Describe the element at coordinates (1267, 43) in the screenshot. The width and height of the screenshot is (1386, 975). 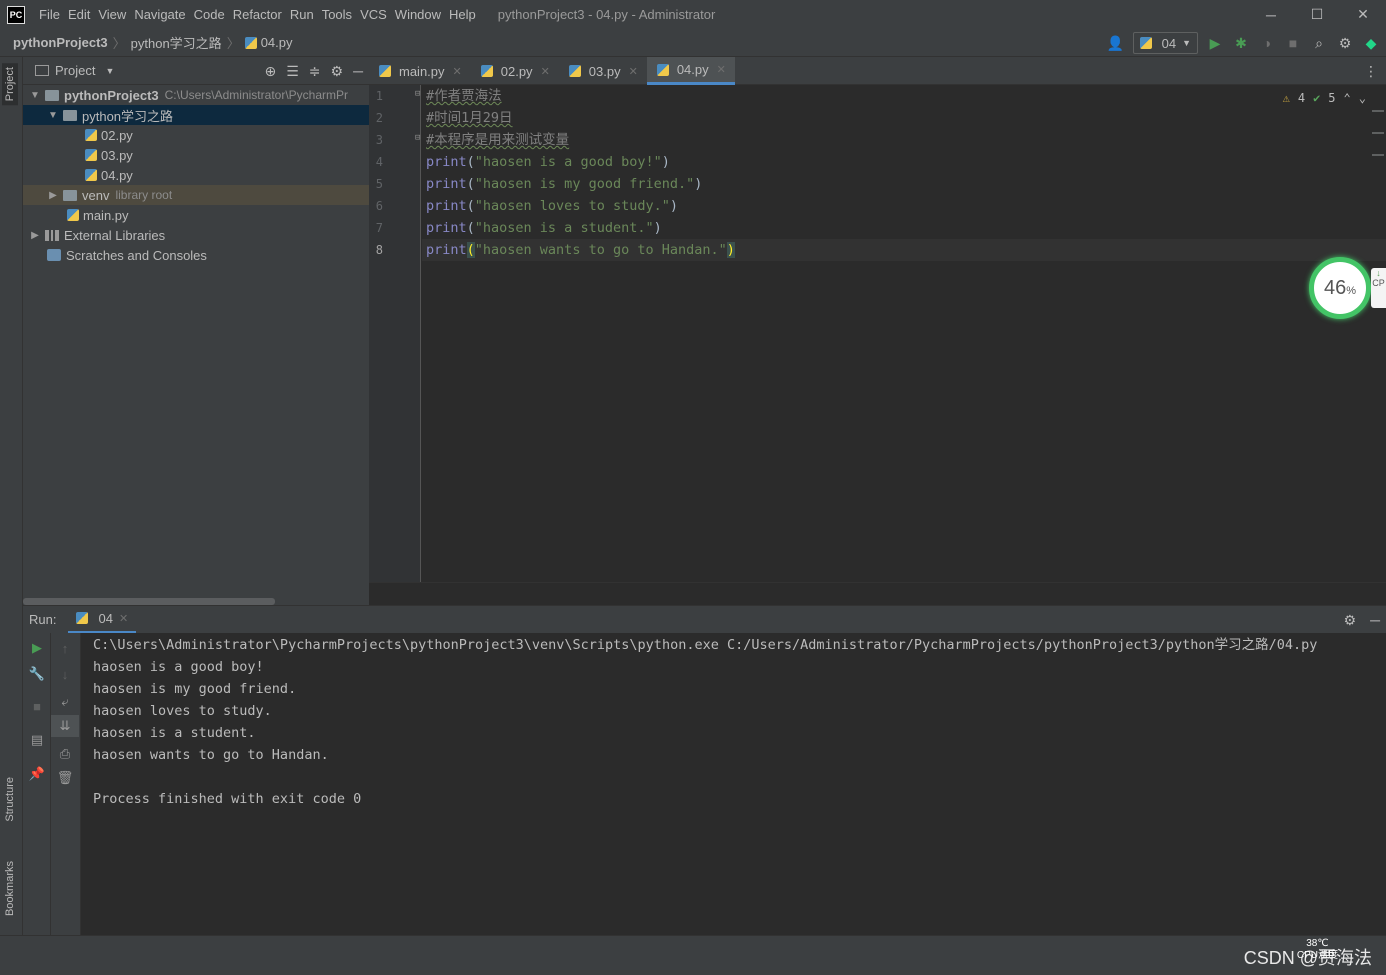
I see `coverage-icon: ◑` at that location.